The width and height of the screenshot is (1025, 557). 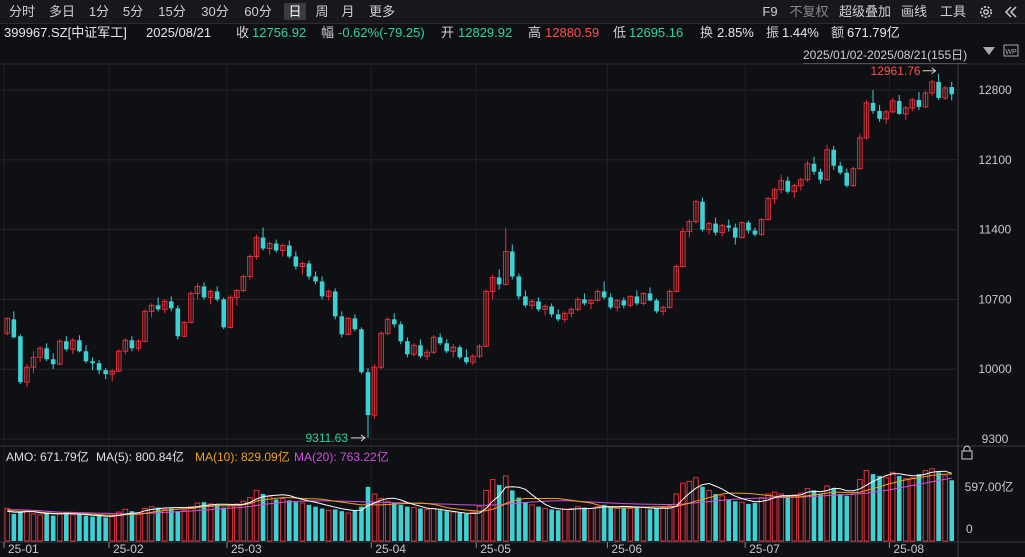 I want to click on price-tick-label: 9300, so click(x=995, y=439).